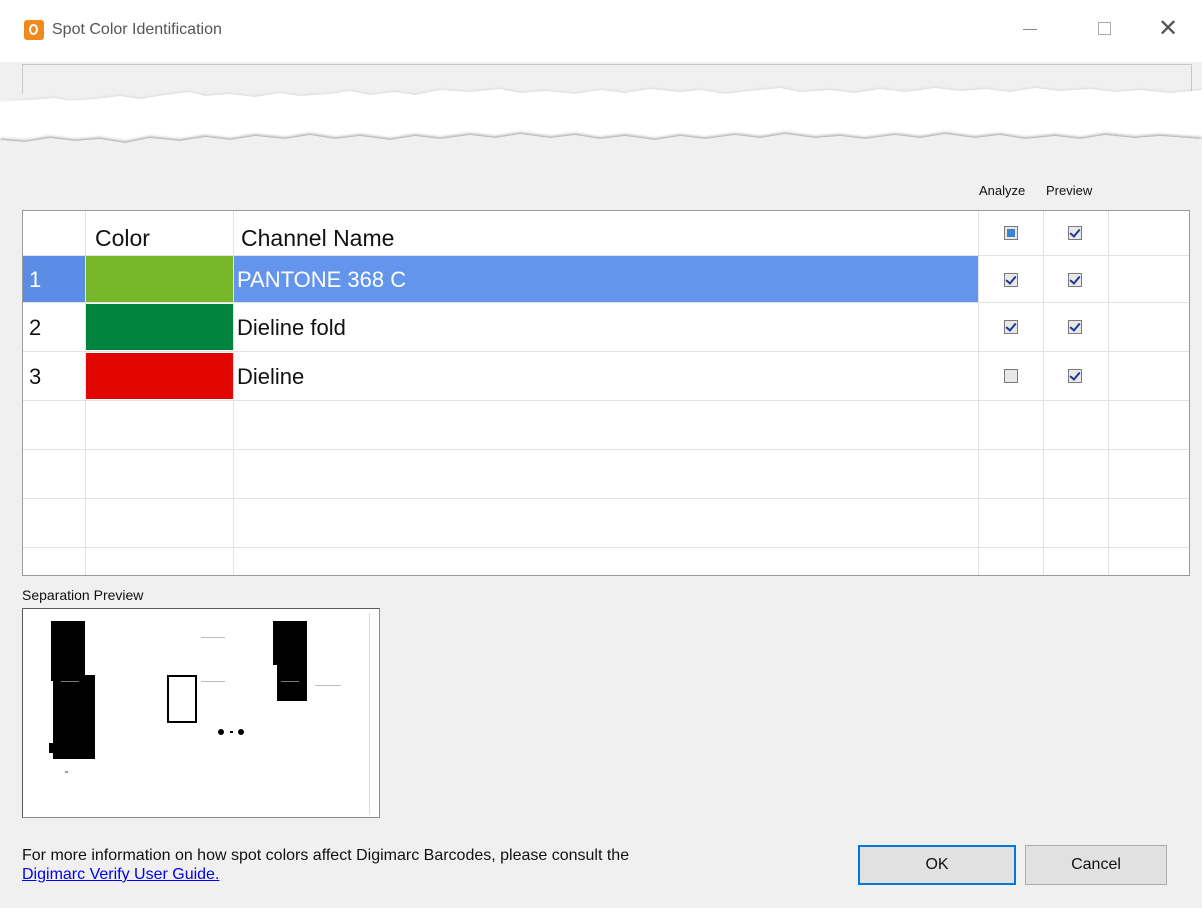 Image resolution: width=1202 pixels, height=908 pixels. Describe the element at coordinates (601, 146) in the screenshot. I see `torn-edge-bottom` at that location.